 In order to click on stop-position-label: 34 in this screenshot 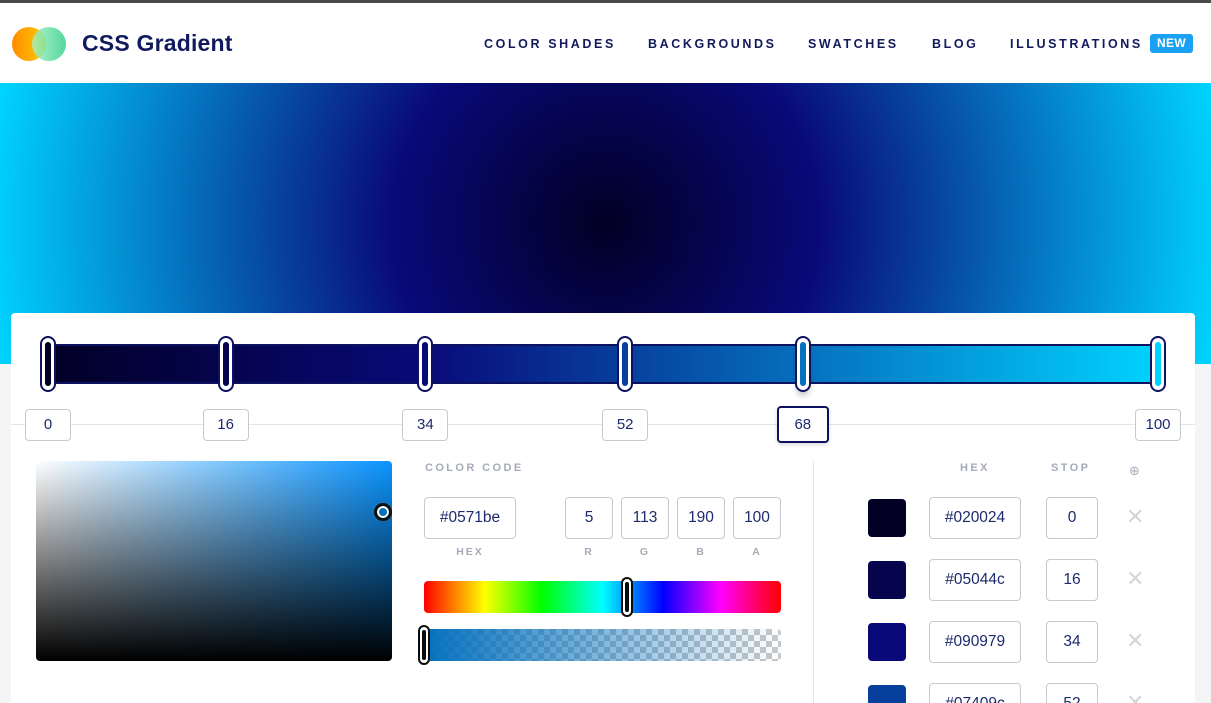, I will do `click(425, 425)`.